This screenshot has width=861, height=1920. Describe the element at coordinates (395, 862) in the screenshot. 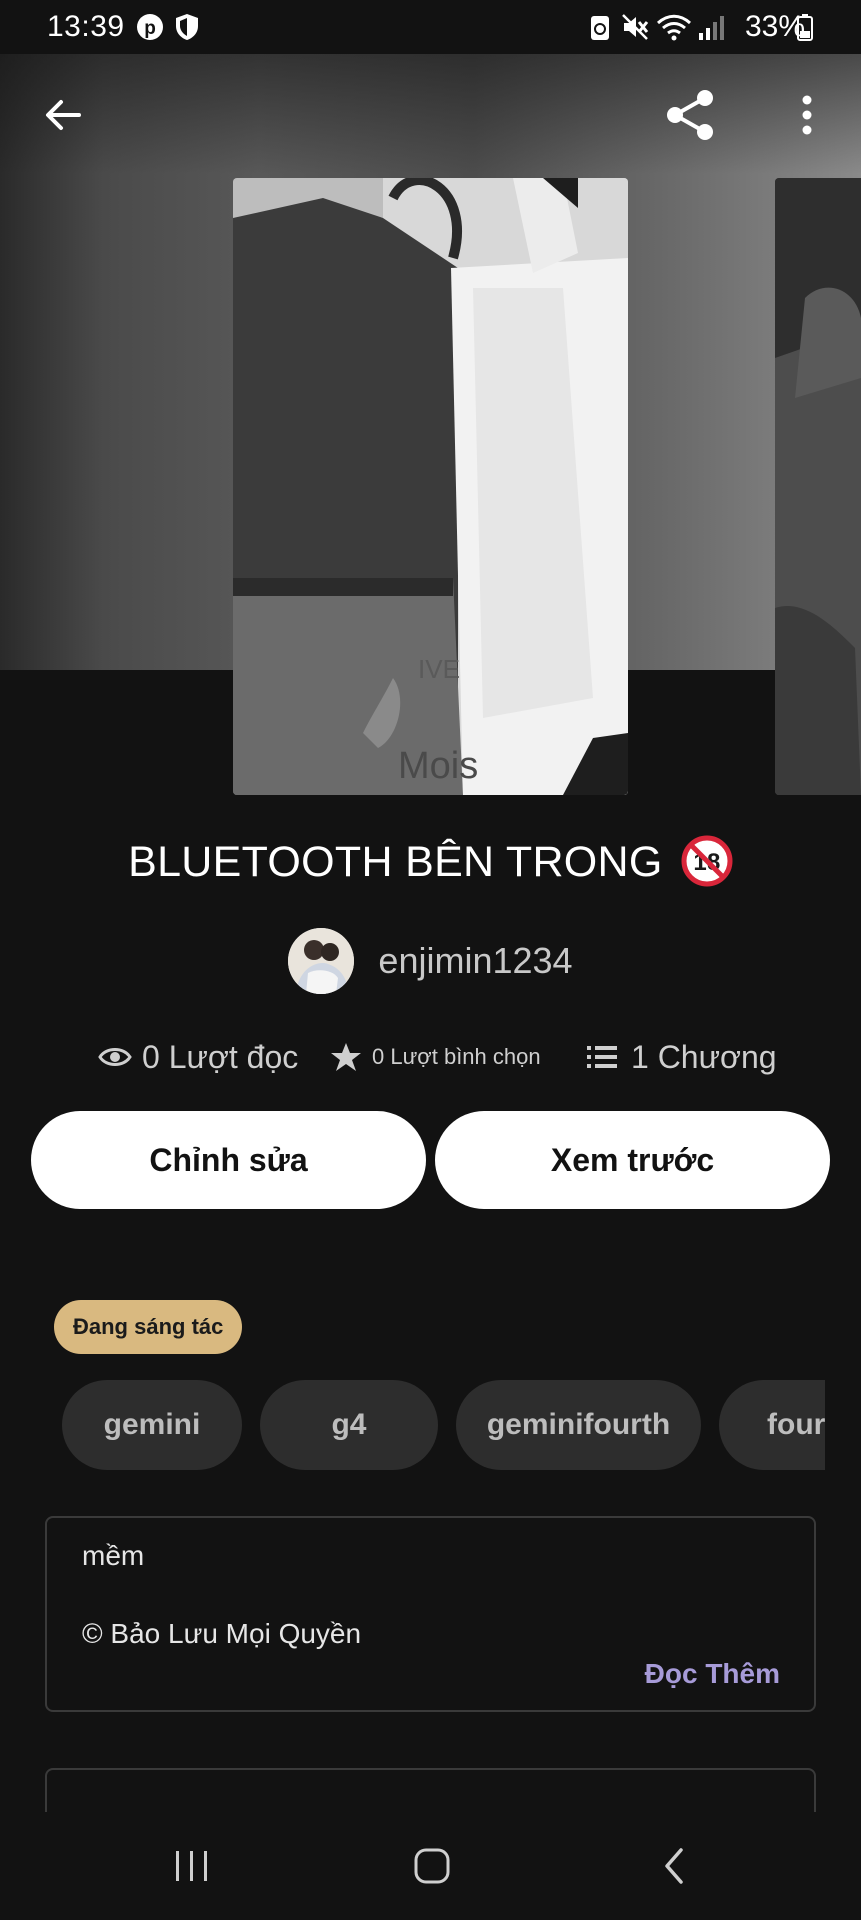

I see `story-title-text: BLUETOOTH BÊN TRONG` at that location.